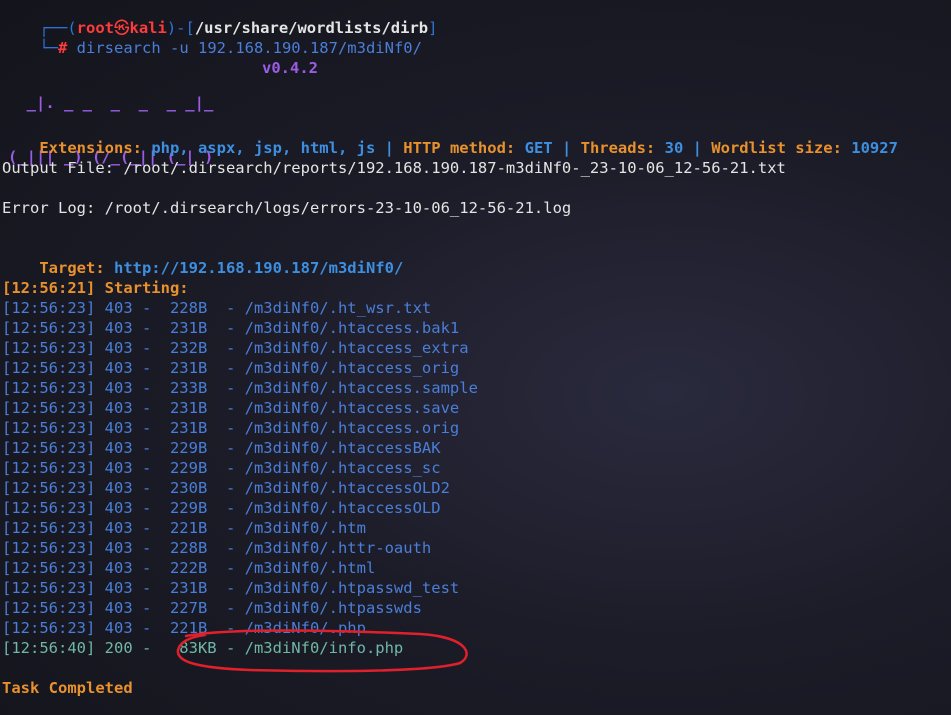  I want to click on target-url: http://192.168.190.187/m3diNf0/, so click(258, 268).